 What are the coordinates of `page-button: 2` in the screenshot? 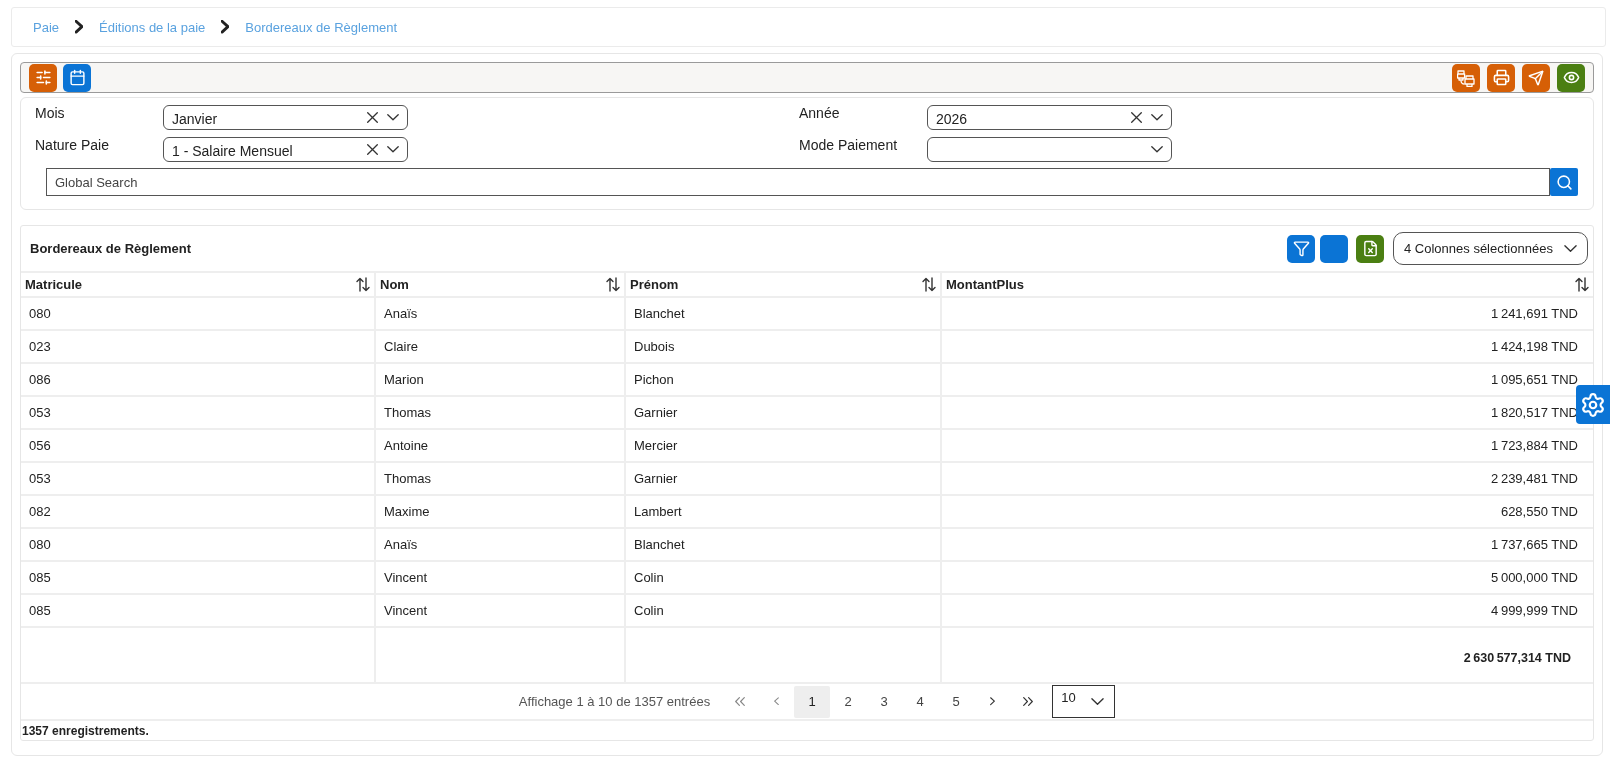 It's located at (848, 701).